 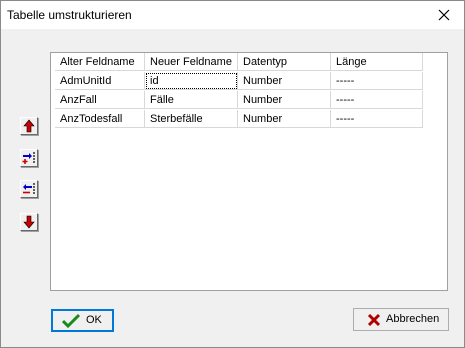 What do you see at coordinates (71, 320) in the screenshot?
I see `checkmark-icon` at bounding box center [71, 320].